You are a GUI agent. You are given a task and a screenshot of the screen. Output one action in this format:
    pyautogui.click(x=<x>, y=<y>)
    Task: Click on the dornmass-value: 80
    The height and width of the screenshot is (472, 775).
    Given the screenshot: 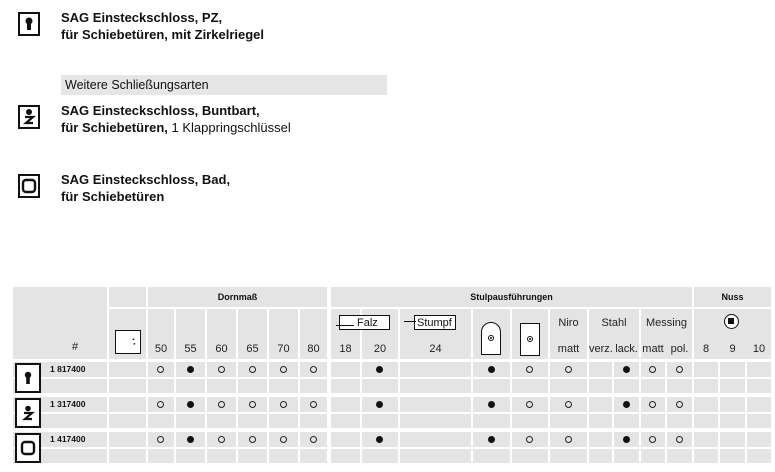 What is the action you would take?
    pyautogui.click(x=313, y=349)
    